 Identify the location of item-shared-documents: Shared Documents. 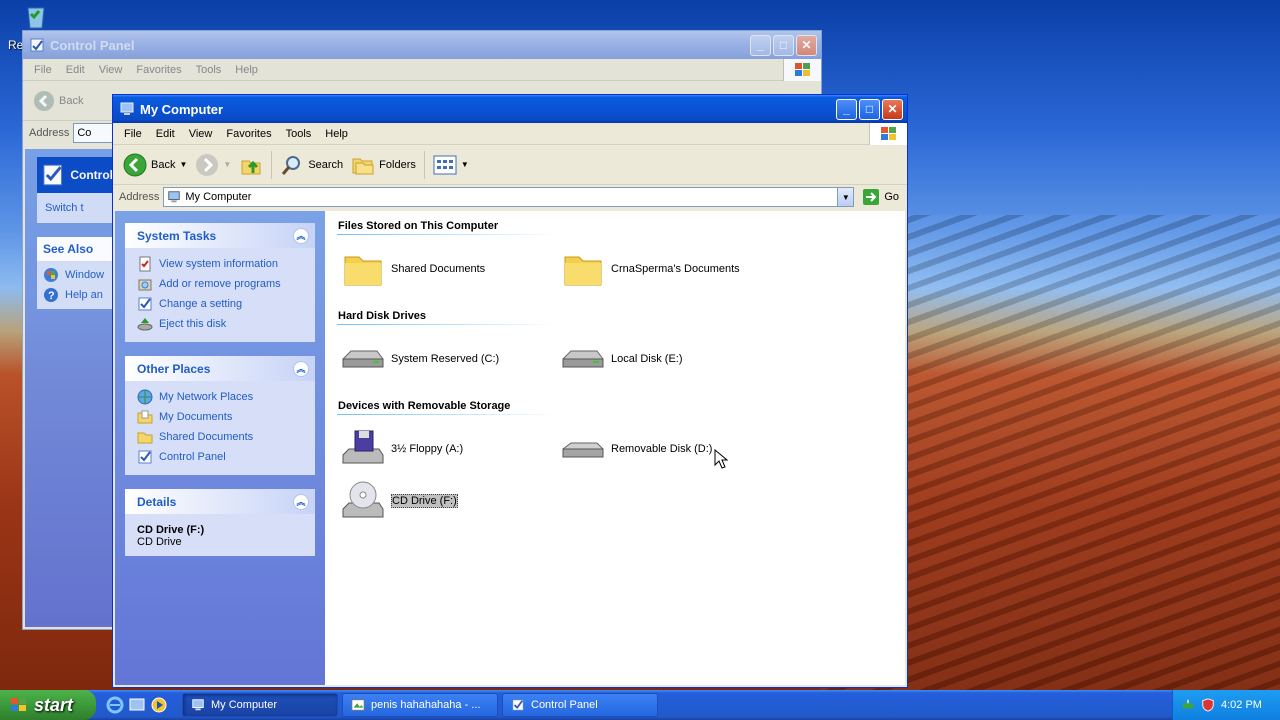
(447, 269).